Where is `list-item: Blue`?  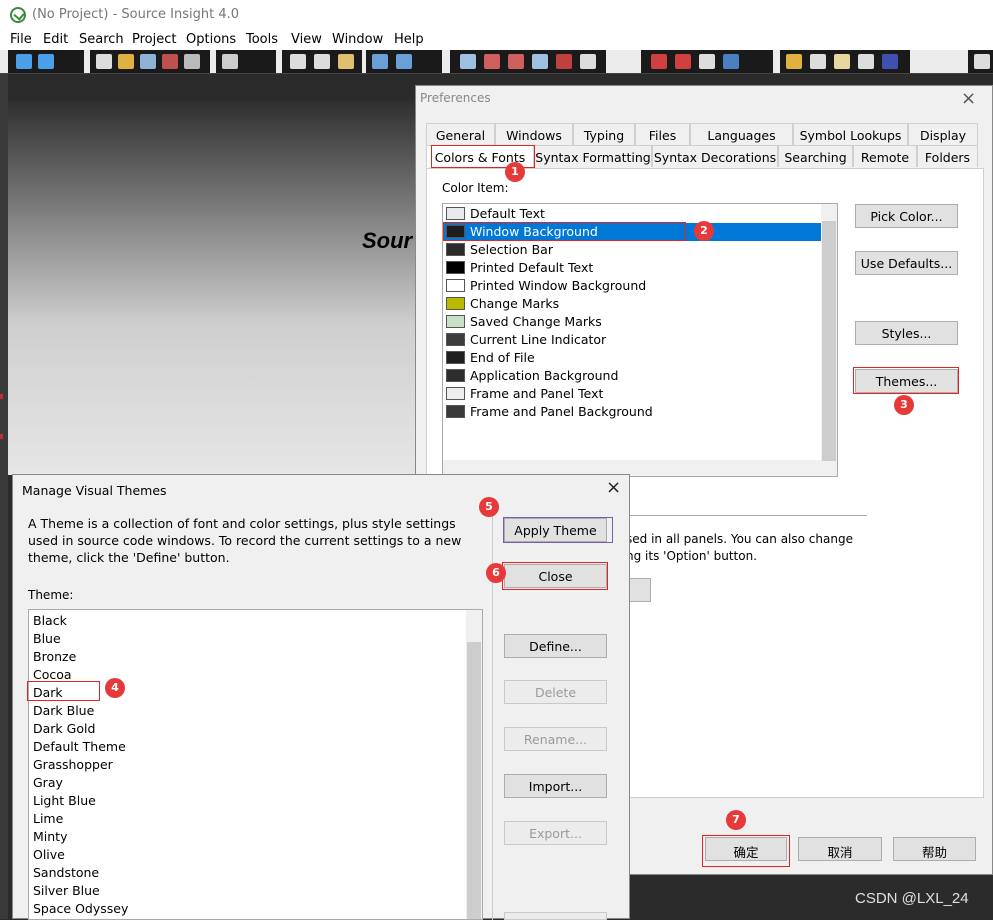
list-item: Blue is located at coordinates (47, 638).